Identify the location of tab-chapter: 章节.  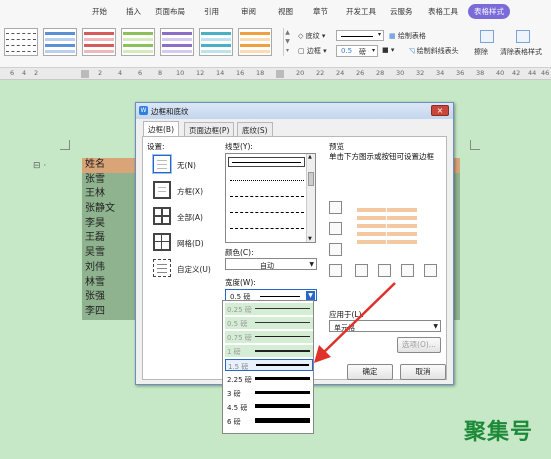
(320, 11).